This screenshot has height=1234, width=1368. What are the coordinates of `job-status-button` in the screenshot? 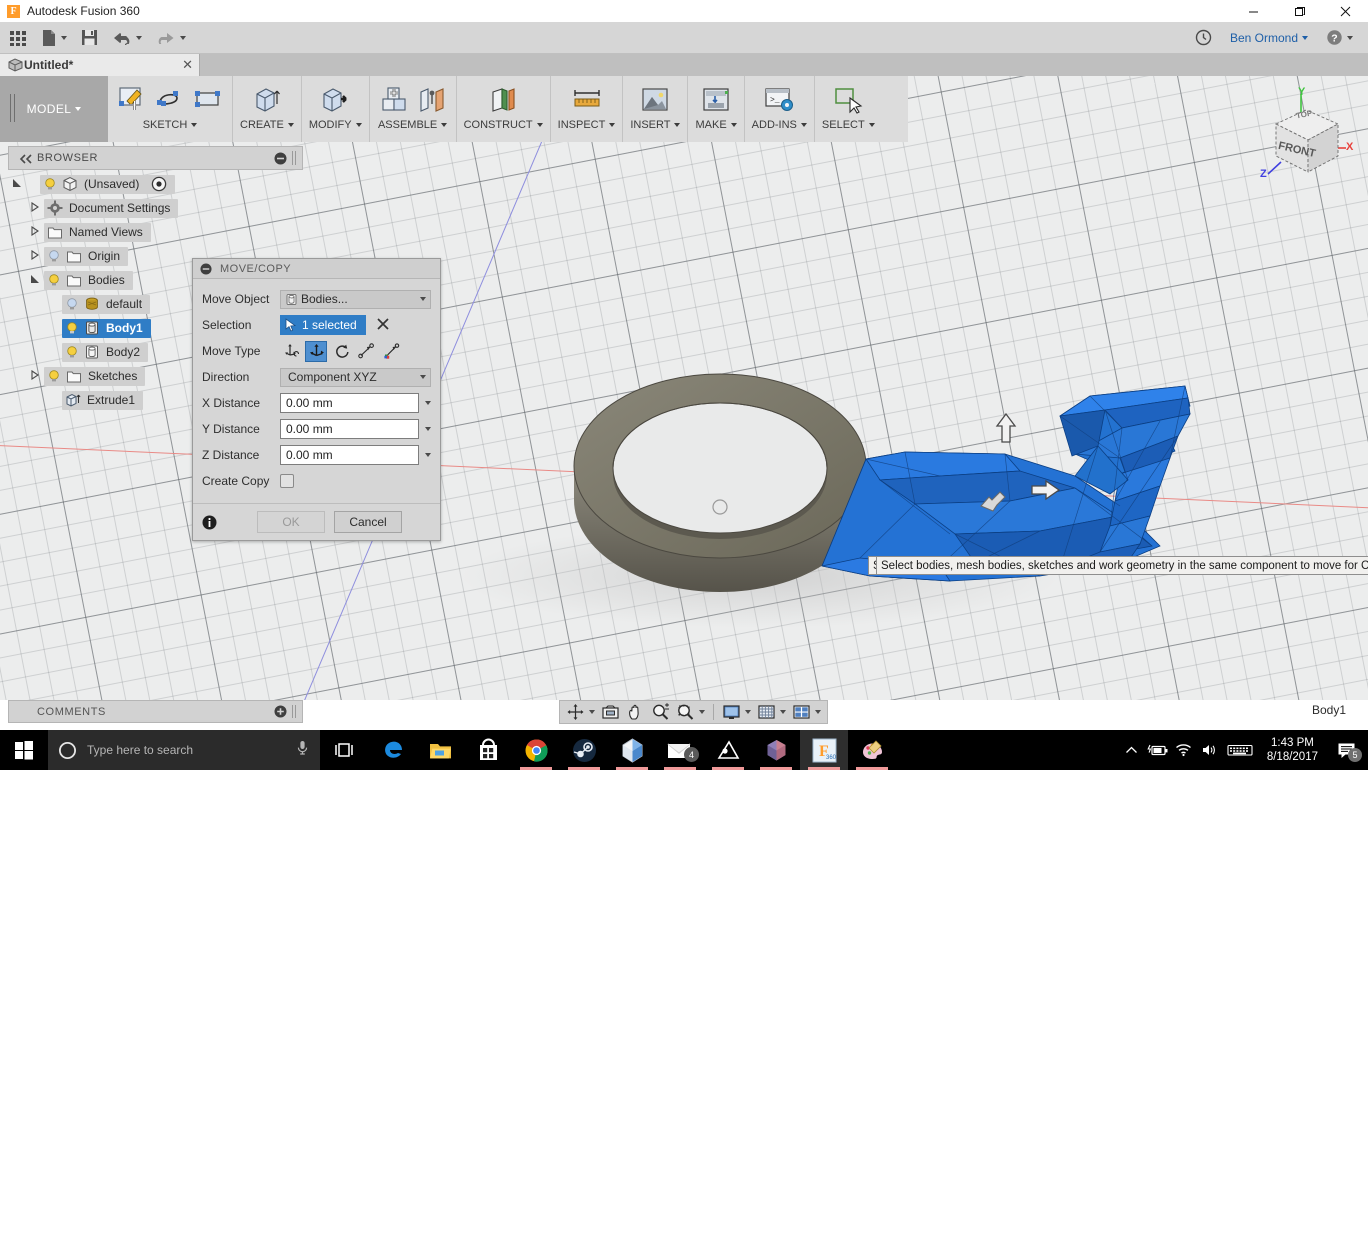 It's located at (1203, 38).